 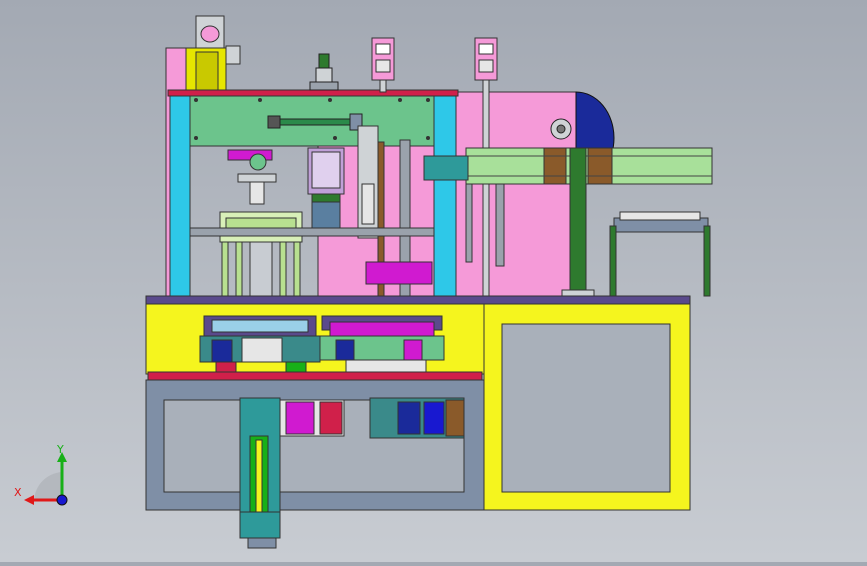 What do you see at coordinates (315, 376) in the screenshot?
I see `base-crimson-rail` at bounding box center [315, 376].